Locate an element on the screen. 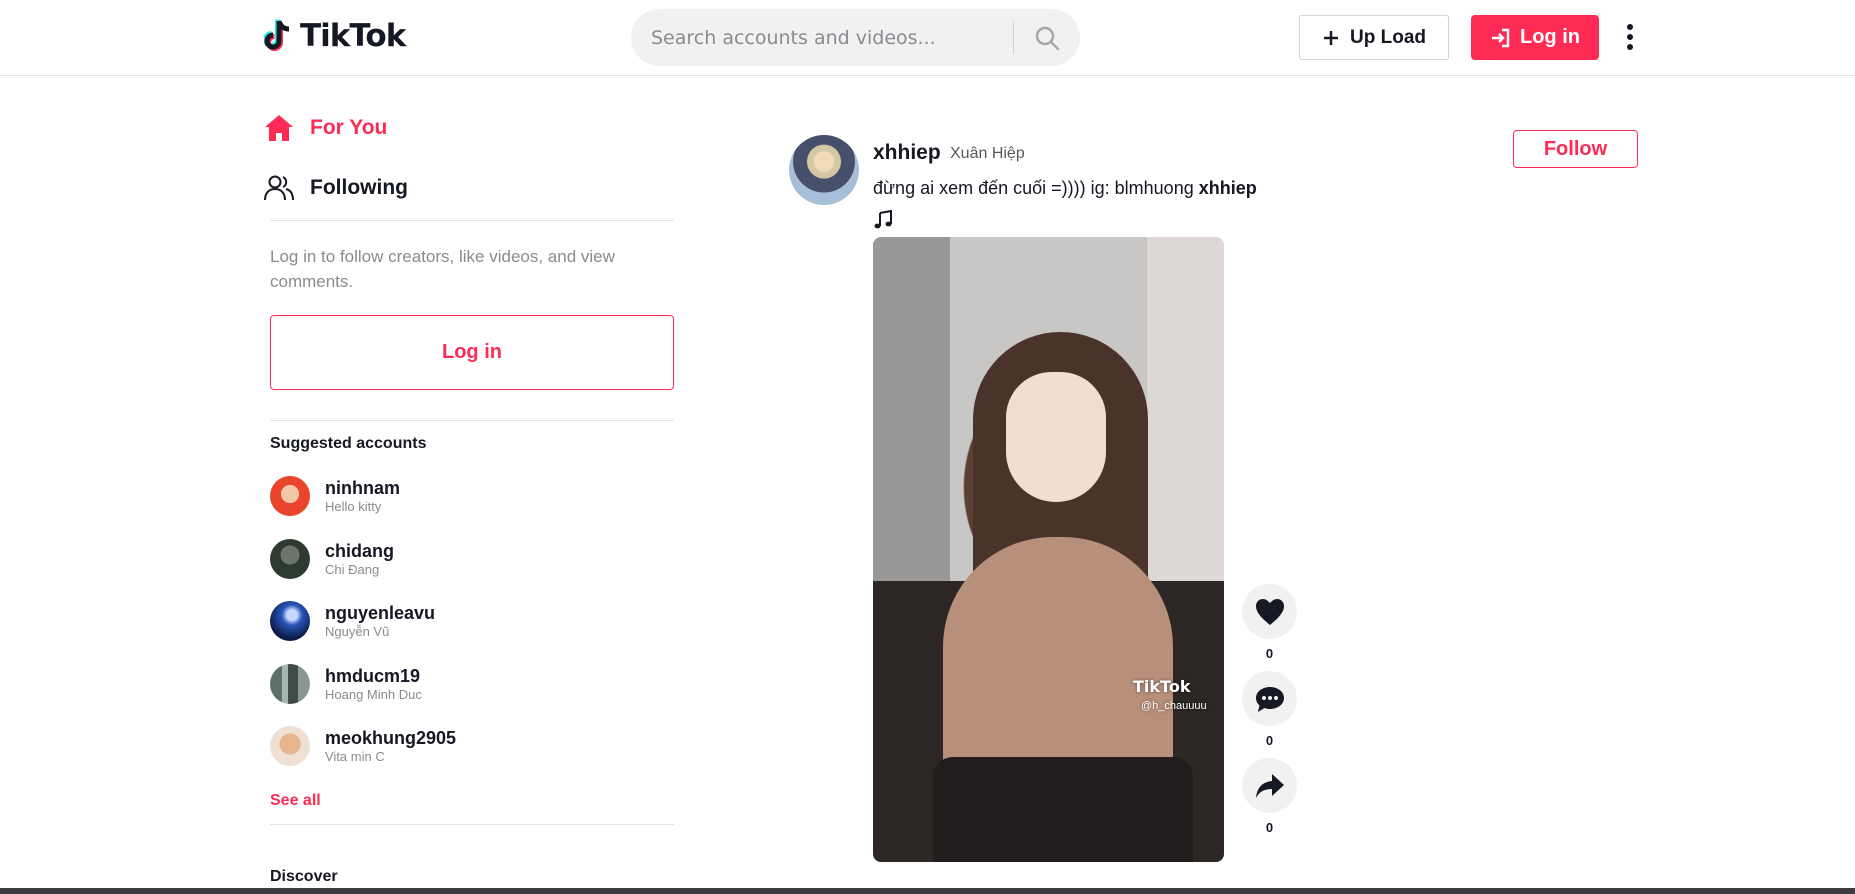 The image size is (1855, 894). like-action: 0 is located at coordinates (1269, 622).